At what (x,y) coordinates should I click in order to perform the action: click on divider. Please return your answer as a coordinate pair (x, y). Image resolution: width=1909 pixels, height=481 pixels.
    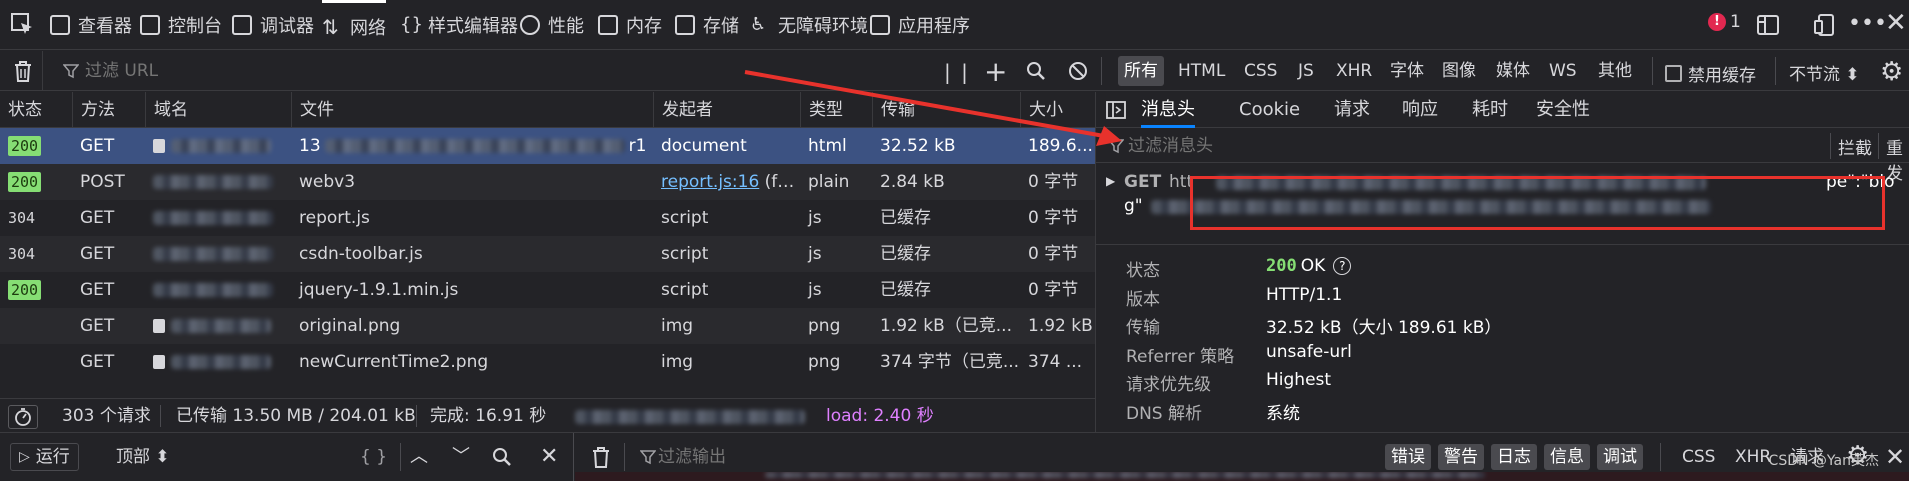
    Looking at the image, I should click on (1660, 457).